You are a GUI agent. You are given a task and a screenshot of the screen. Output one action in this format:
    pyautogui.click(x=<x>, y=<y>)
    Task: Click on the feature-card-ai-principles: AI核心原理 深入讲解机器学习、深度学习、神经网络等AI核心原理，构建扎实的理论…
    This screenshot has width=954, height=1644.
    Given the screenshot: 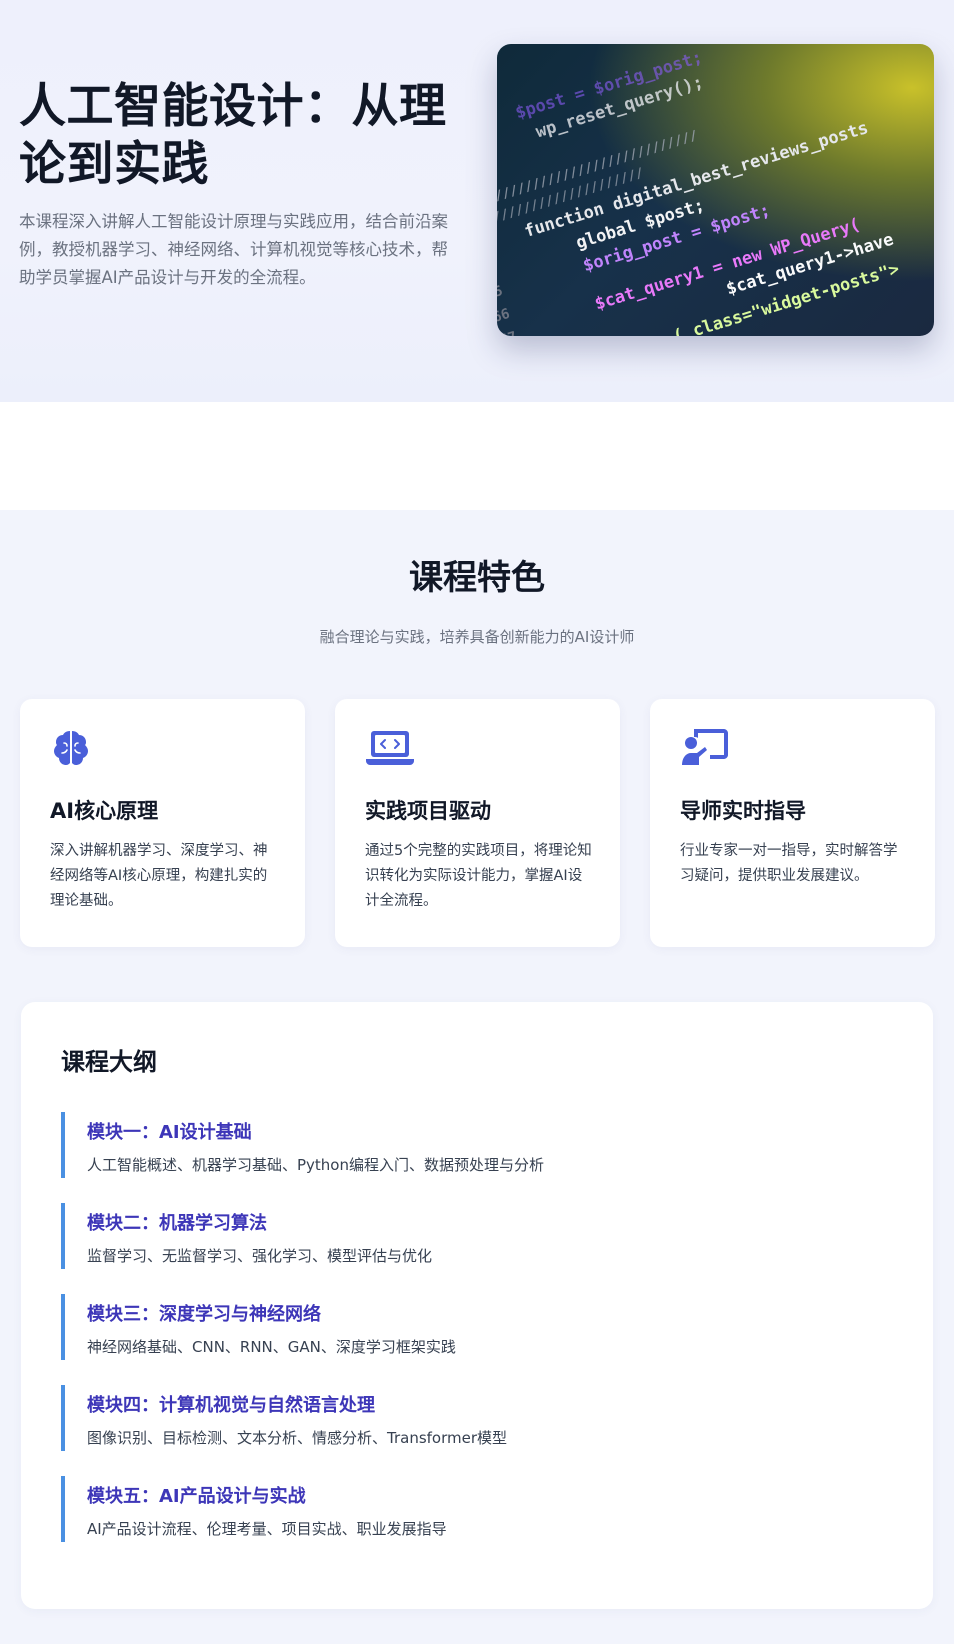 What is the action you would take?
    pyautogui.click(x=162, y=823)
    